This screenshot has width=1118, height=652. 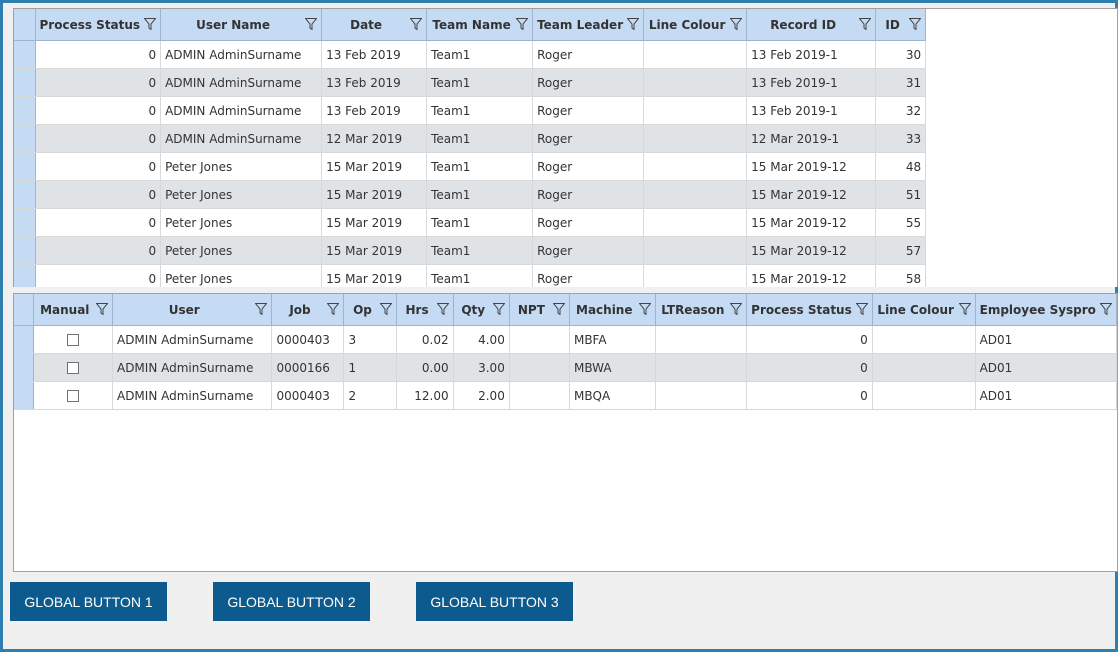 I want to click on cell-op: 3, so click(x=370, y=339).